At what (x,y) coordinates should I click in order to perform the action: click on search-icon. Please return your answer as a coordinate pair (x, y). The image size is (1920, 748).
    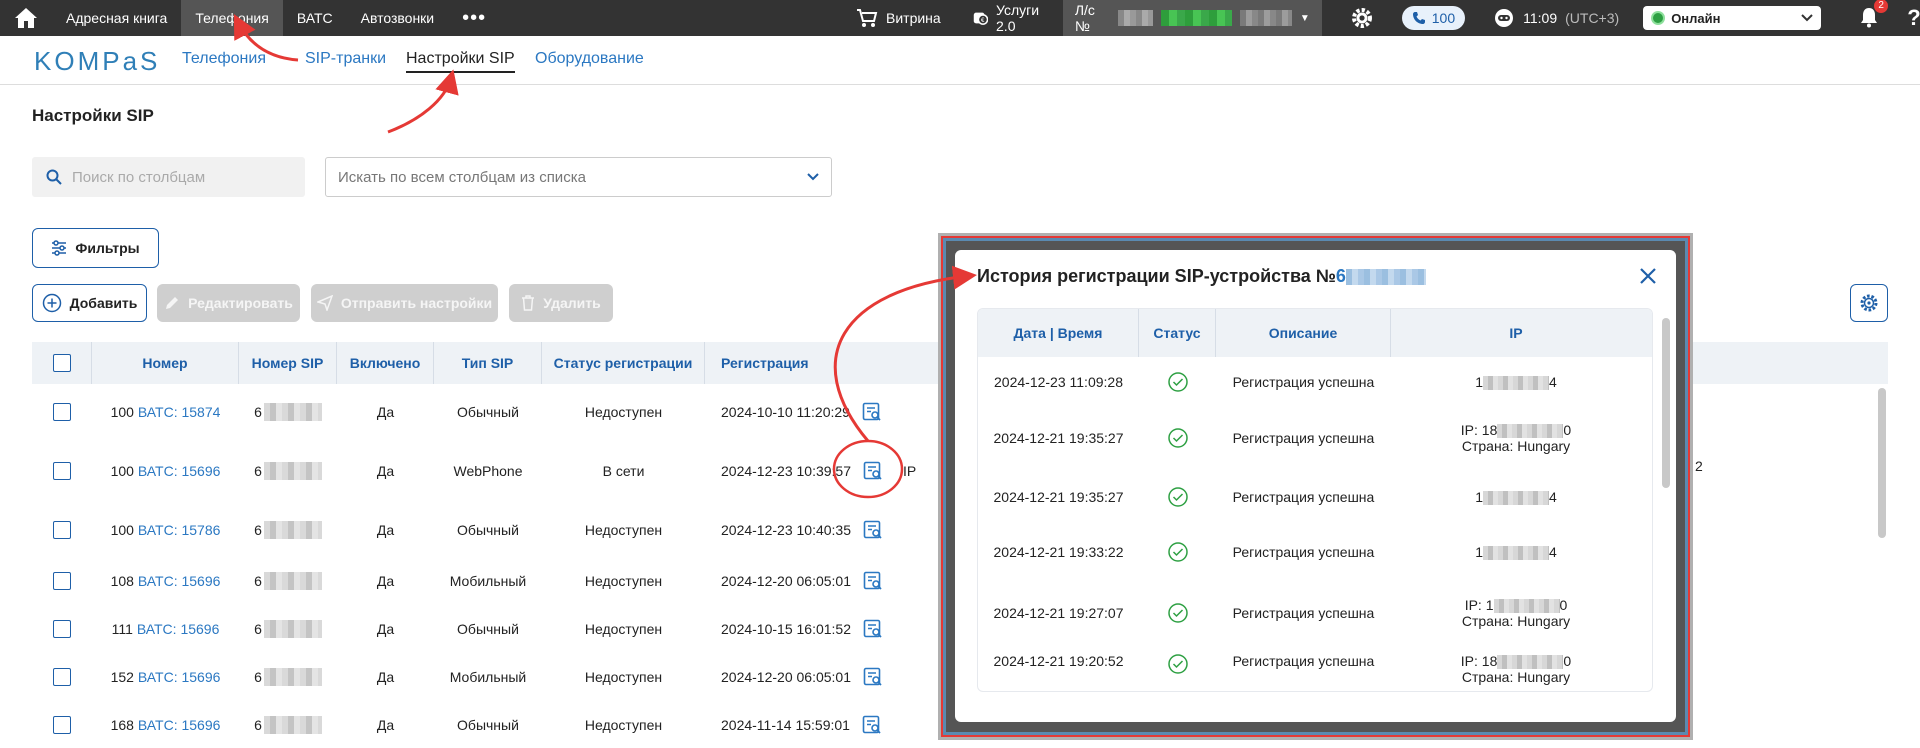
    Looking at the image, I should click on (54, 177).